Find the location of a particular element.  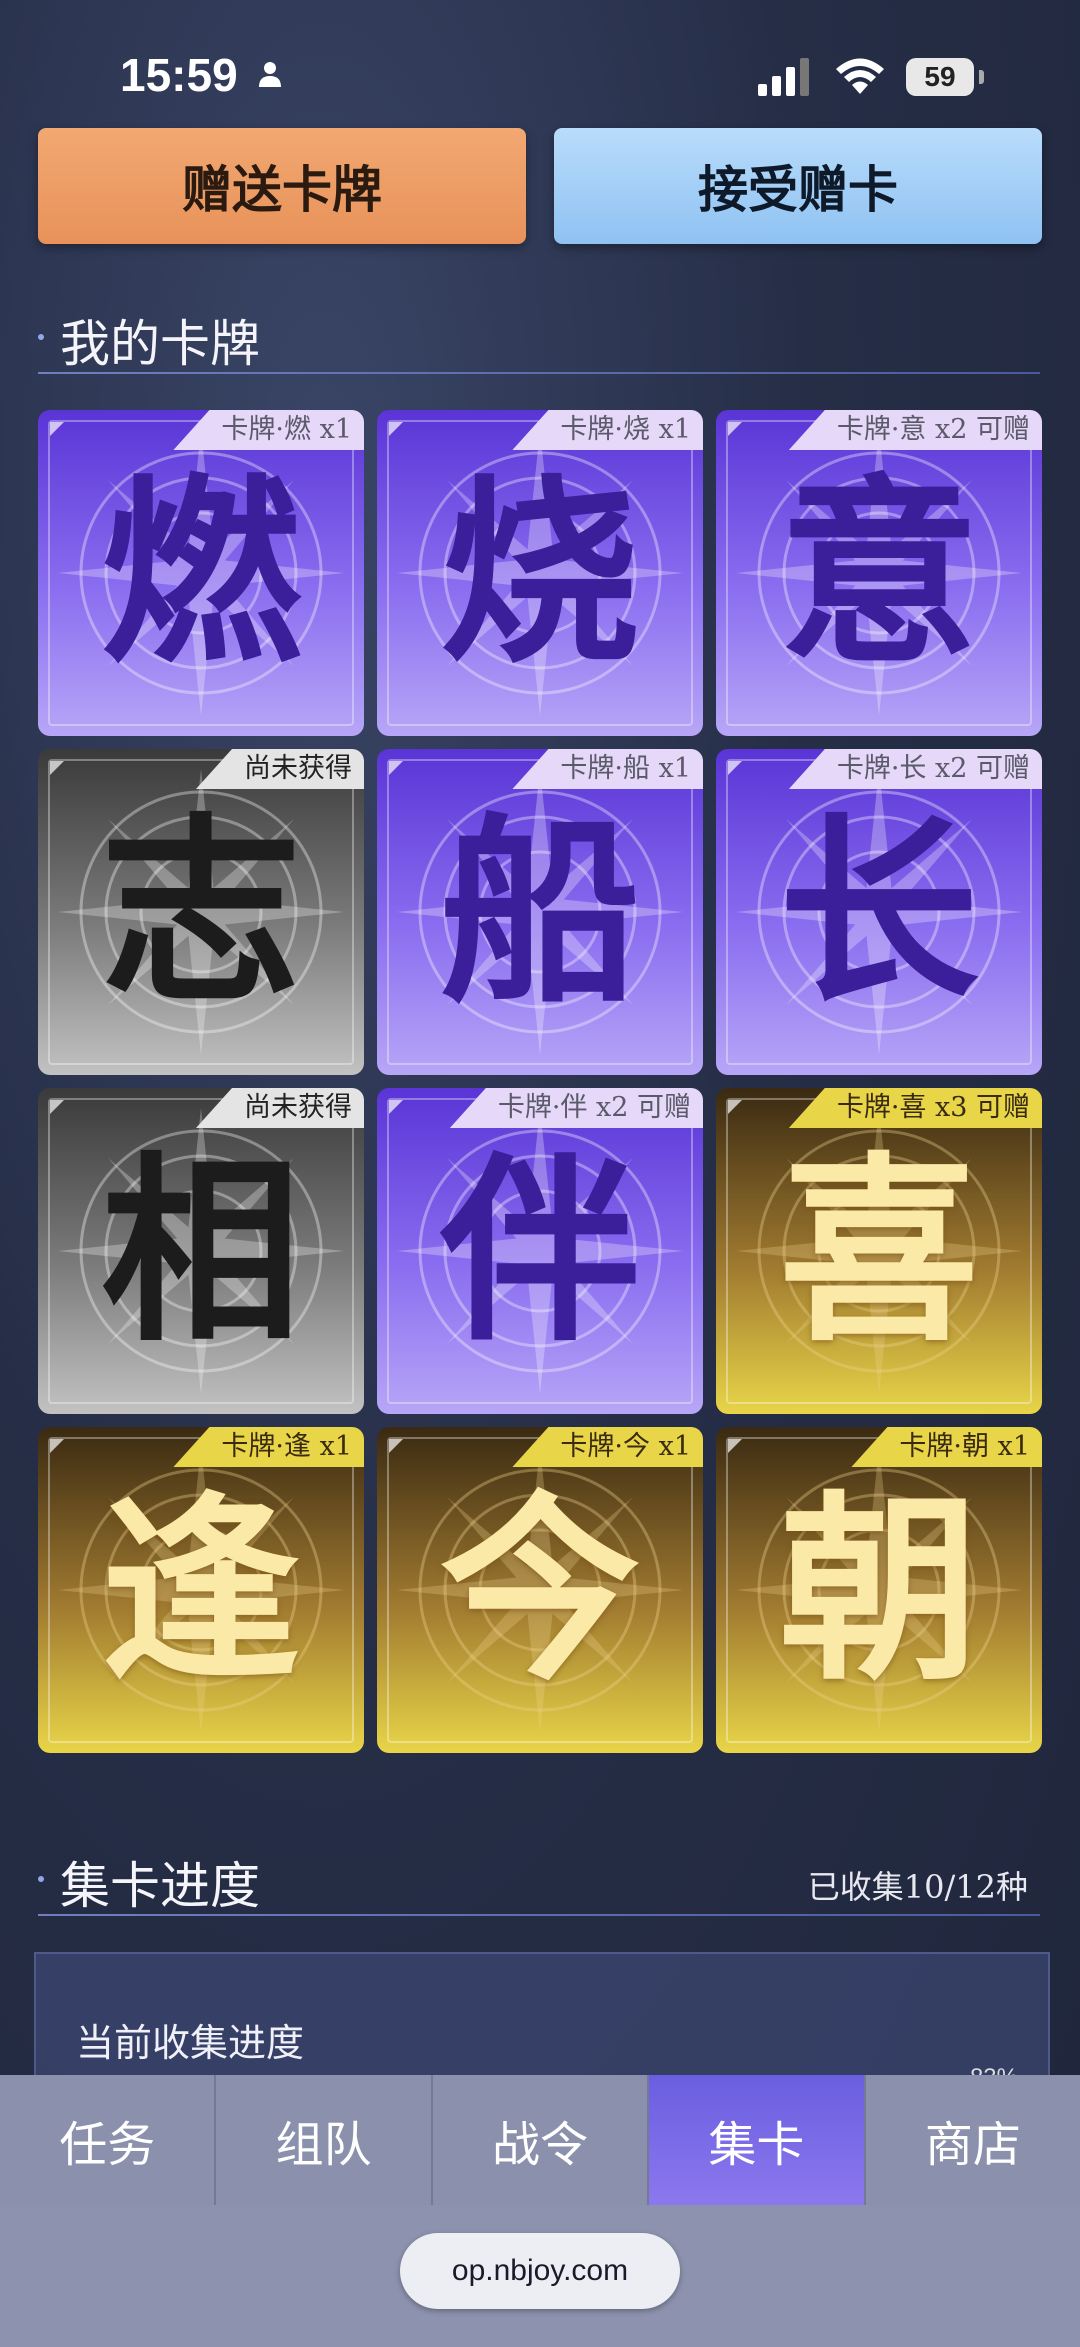

card-tile: 志尚未获得 is located at coordinates (201, 912).